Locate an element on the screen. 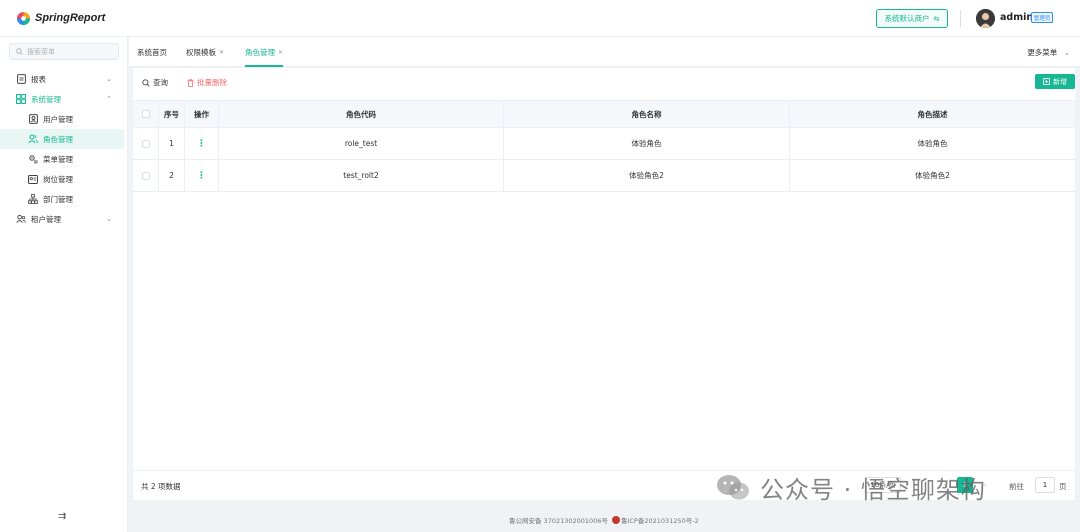 The height and width of the screenshot is (532, 1080). table-row: 1 ⋮ role_test 体验角色 体验角色 is located at coordinates (604, 144).